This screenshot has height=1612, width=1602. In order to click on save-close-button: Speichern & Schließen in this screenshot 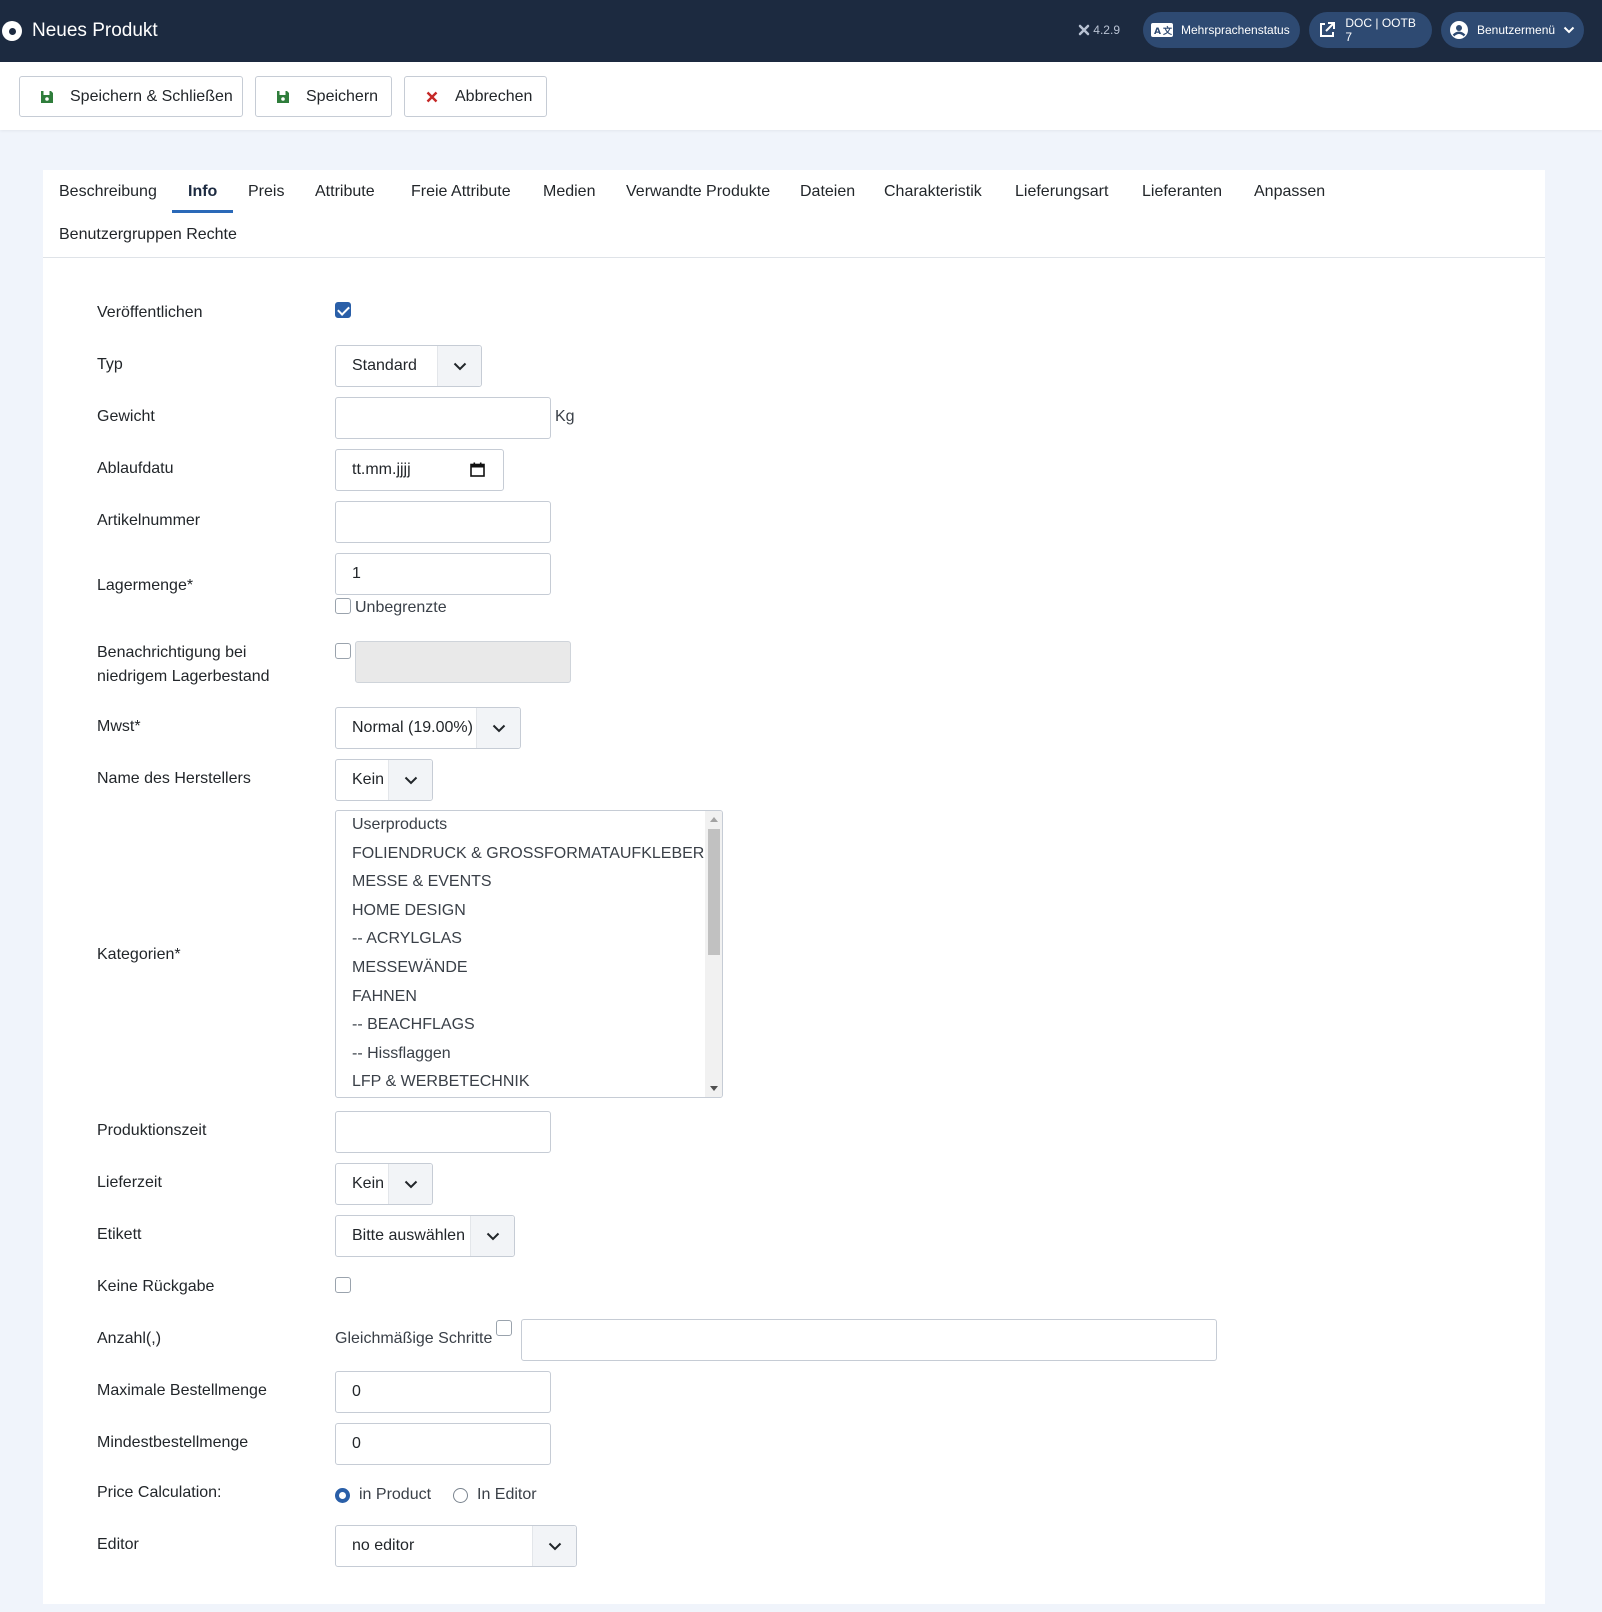, I will do `click(131, 96)`.